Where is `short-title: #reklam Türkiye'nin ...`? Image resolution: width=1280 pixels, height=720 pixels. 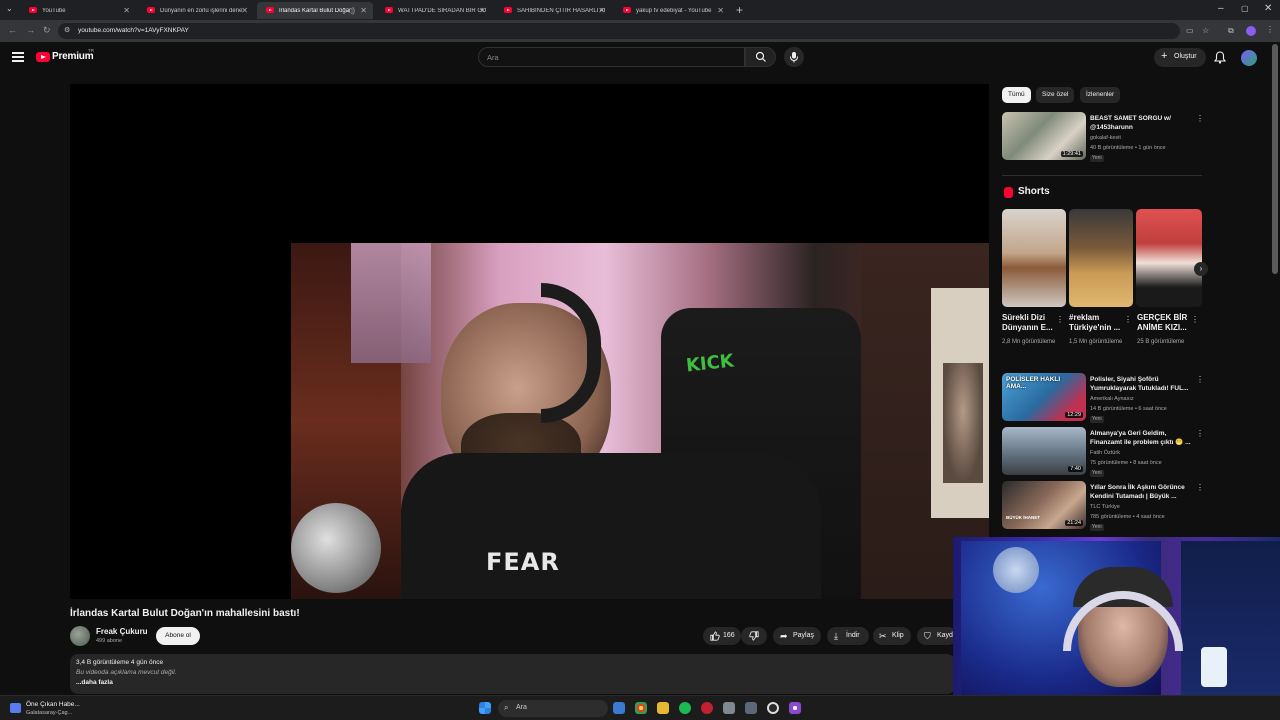
short-title: #reklam Türkiye'nin ... is located at coordinates (1097, 323).